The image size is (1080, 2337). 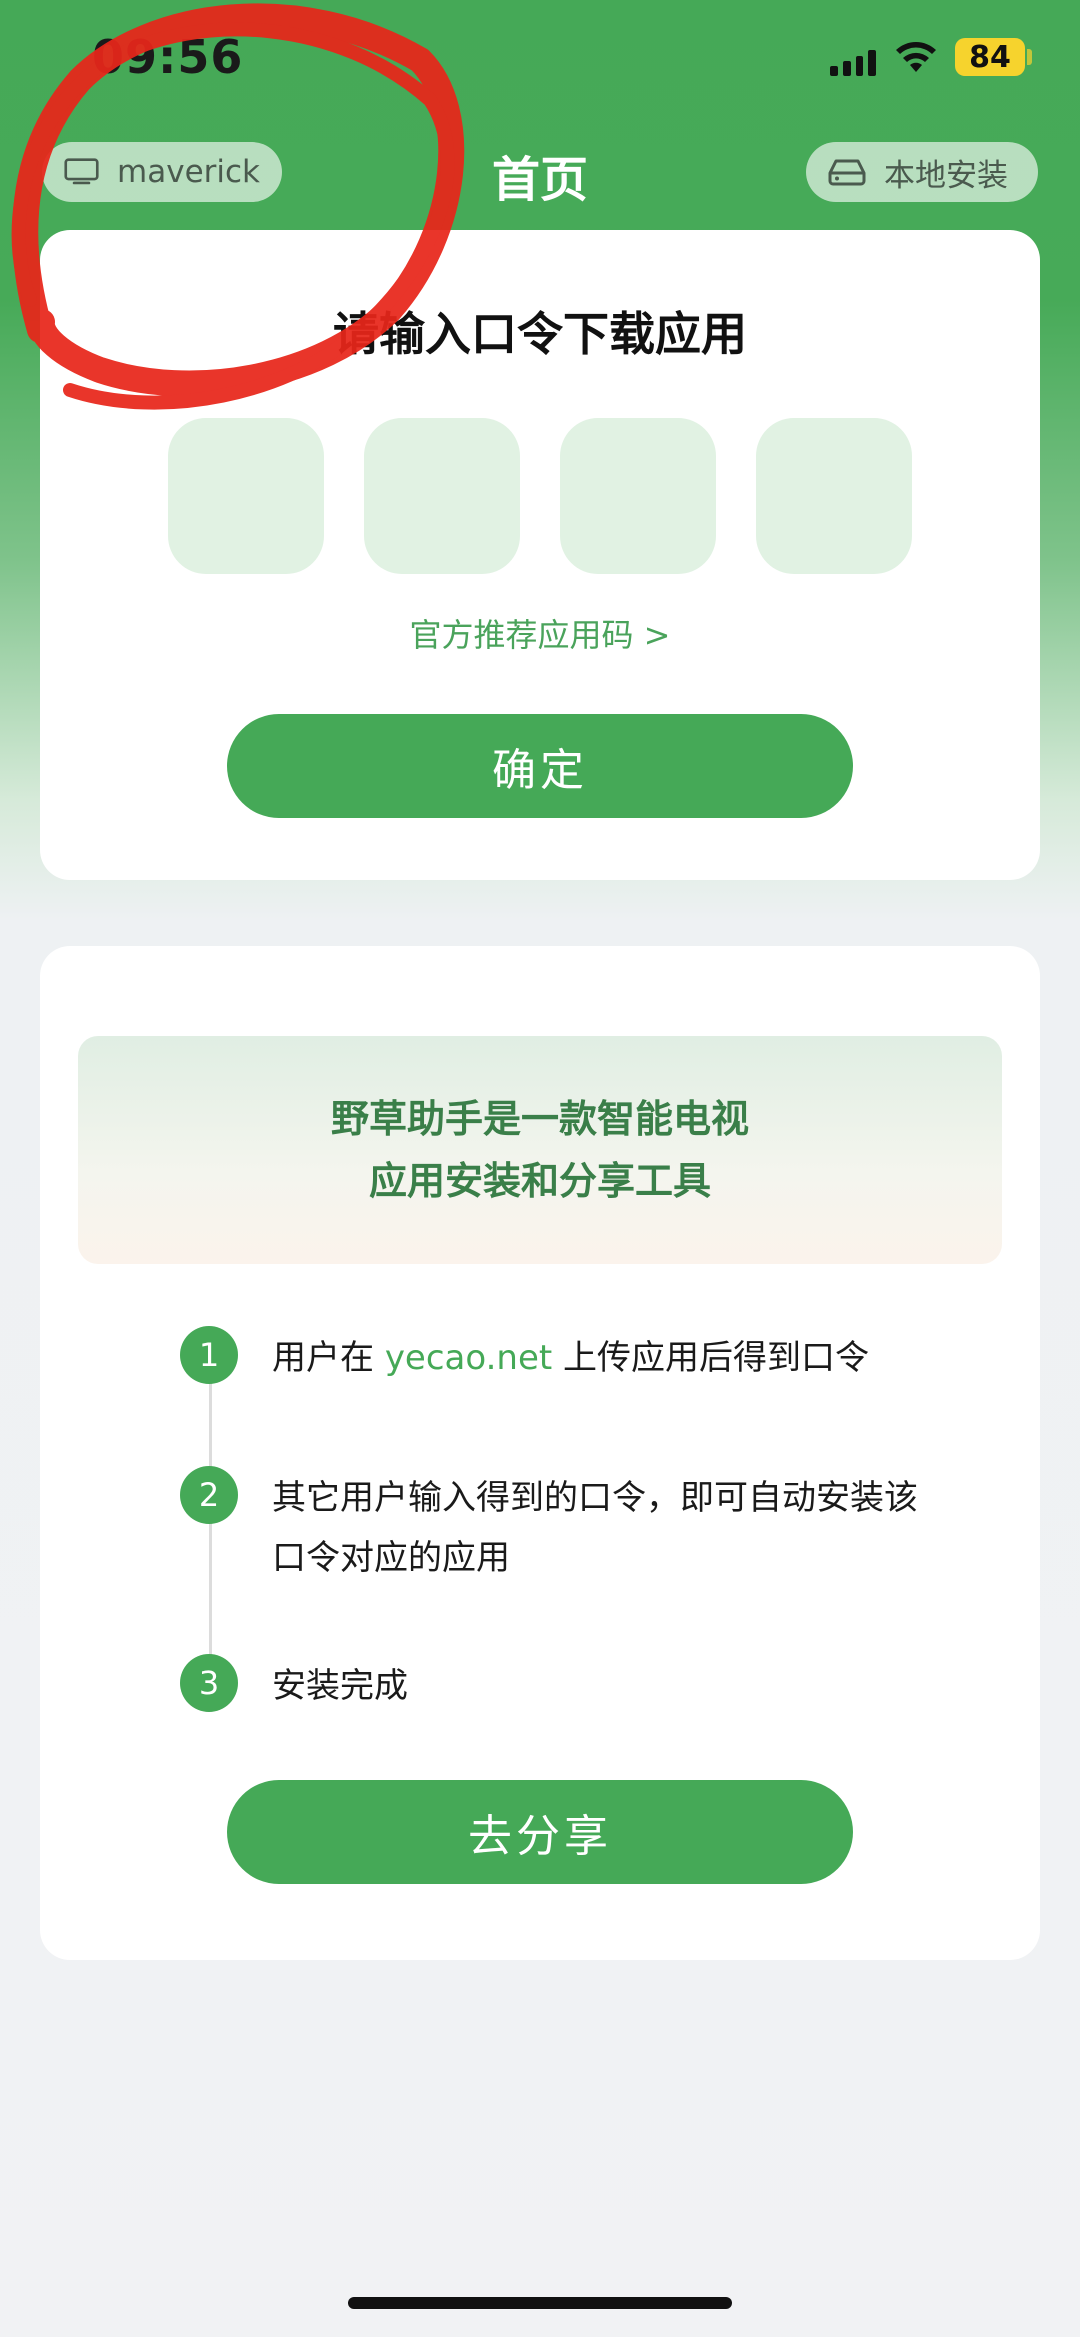 I want to click on local-install-button: 本地安装, so click(x=922, y=172).